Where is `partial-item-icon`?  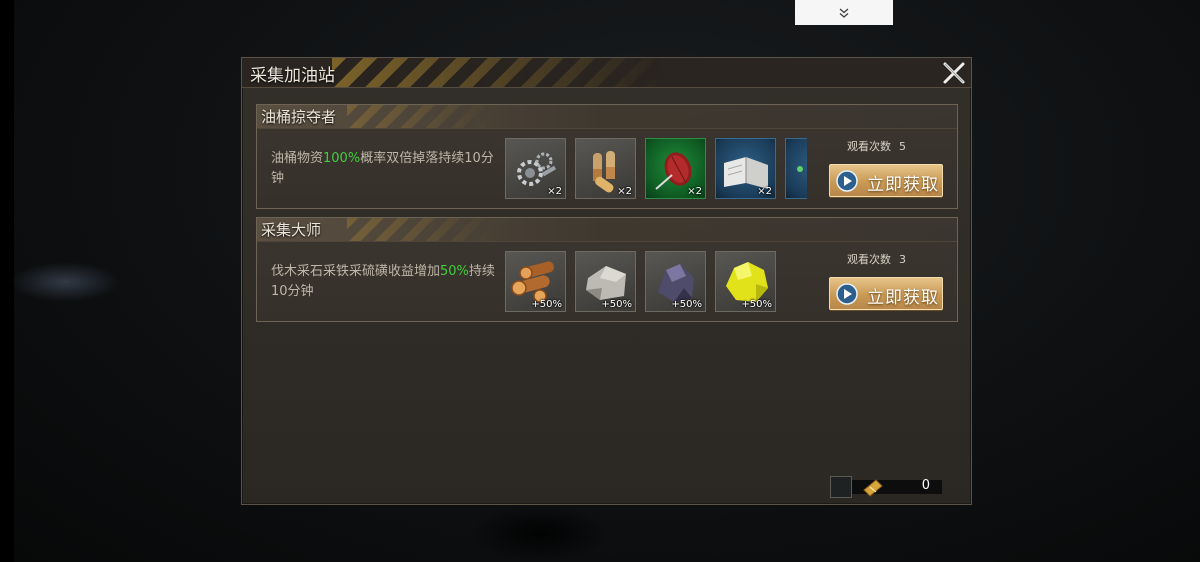
partial-item-icon is located at coordinates (800, 169).